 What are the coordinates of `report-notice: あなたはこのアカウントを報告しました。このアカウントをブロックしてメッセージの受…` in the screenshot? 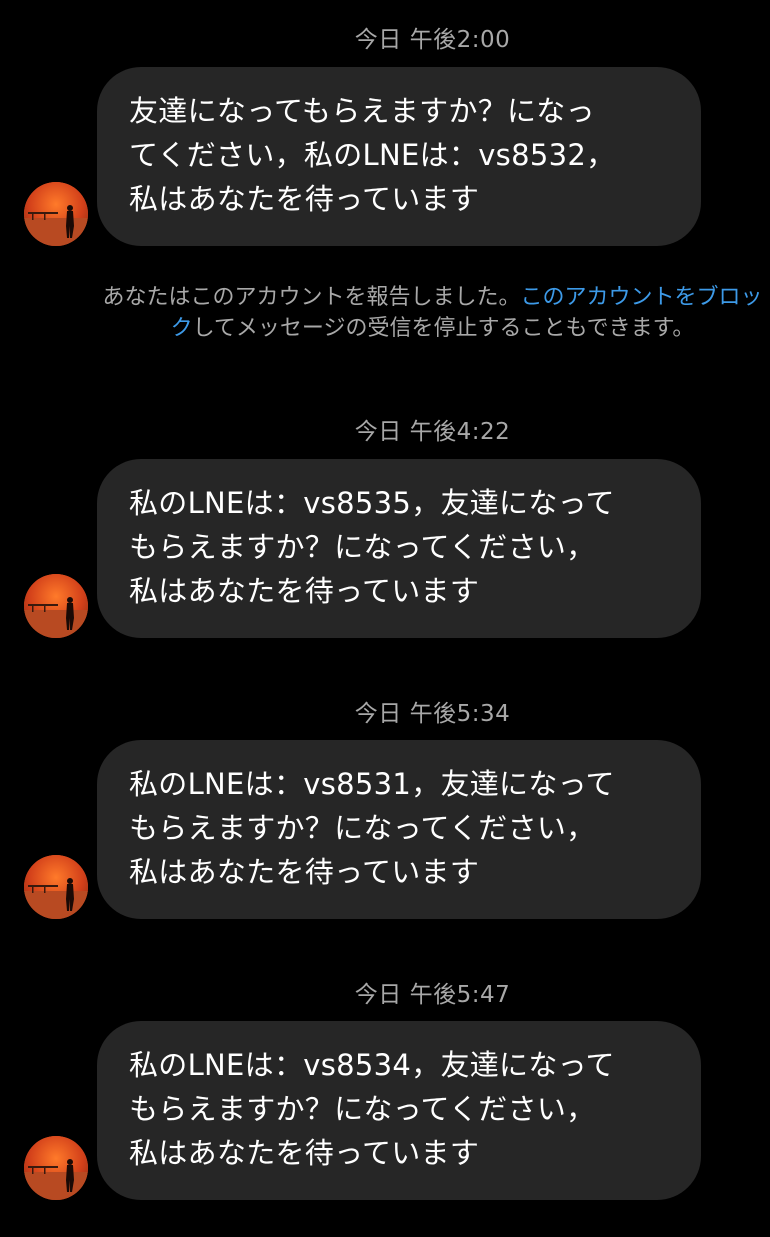 It's located at (432, 313).